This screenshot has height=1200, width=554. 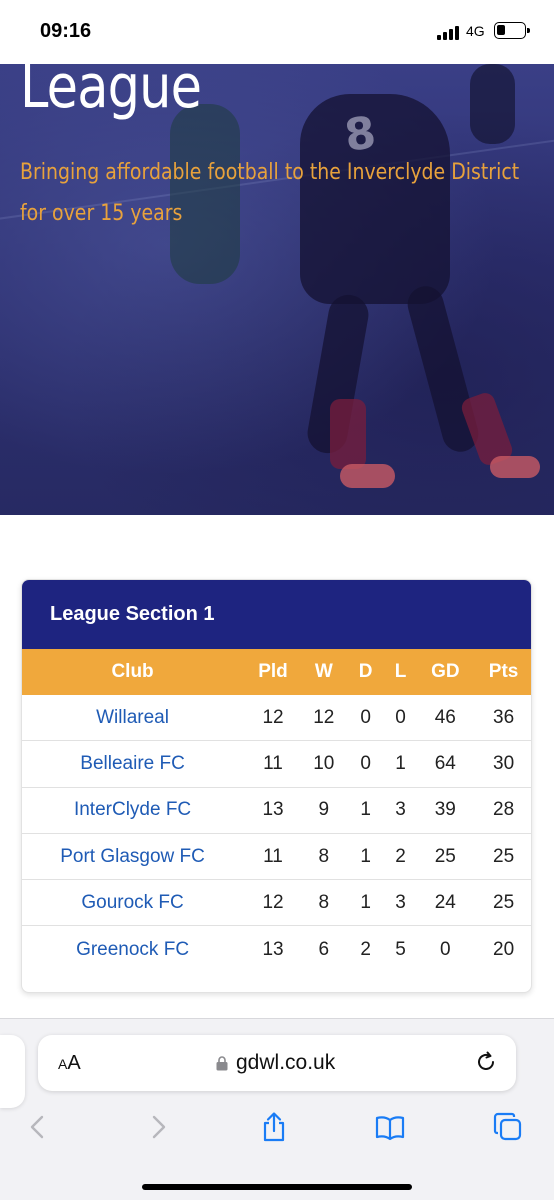 I want to click on cell-gd: 46, so click(x=445, y=717).